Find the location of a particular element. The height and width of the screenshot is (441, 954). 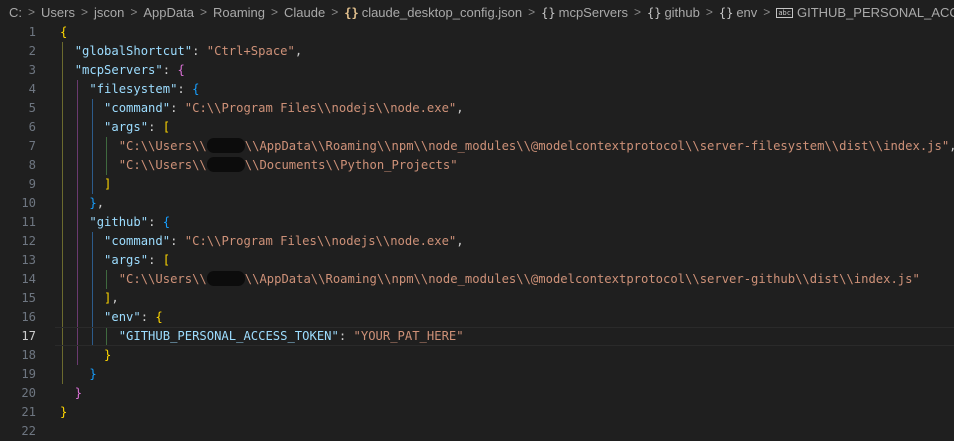

breadcrumb-item: abcGITHUB_PERSONAL_ACCESS_TOKEN is located at coordinates (865, 12).